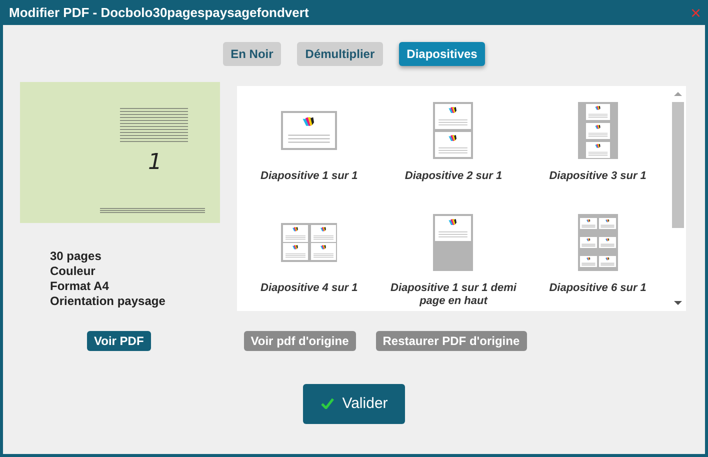 The height and width of the screenshot is (457, 708). What do you see at coordinates (327, 403) in the screenshot?
I see `check-icon` at bounding box center [327, 403].